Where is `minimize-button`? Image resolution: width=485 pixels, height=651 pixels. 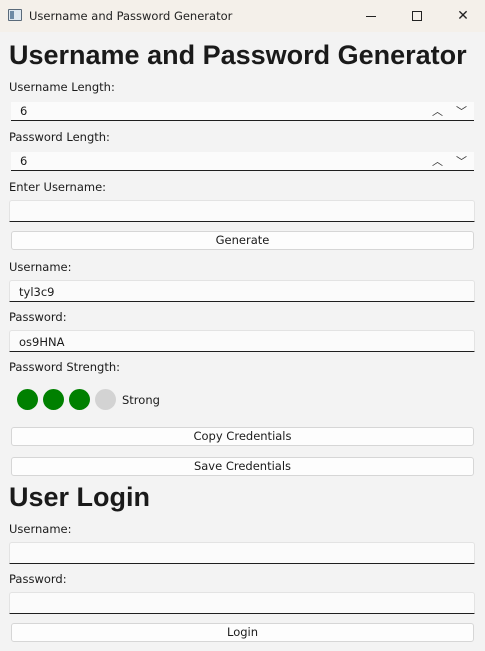
minimize-button is located at coordinates (371, 16).